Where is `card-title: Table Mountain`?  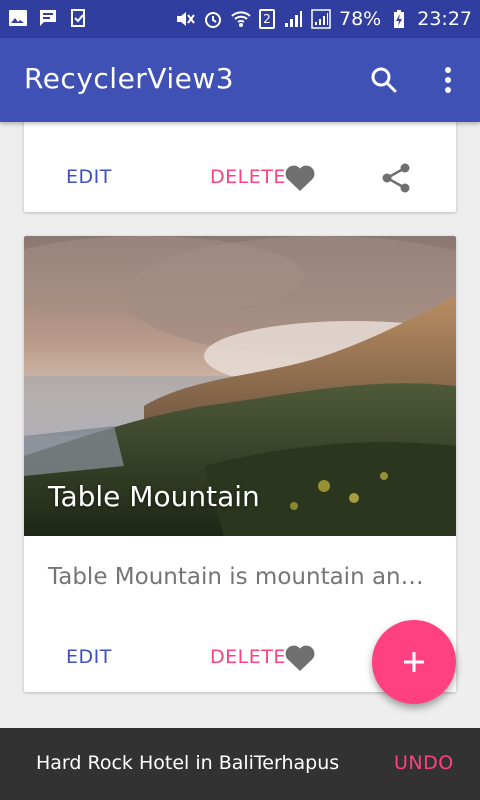 card-title: Table Mountain is located at coordinates (154, 496).